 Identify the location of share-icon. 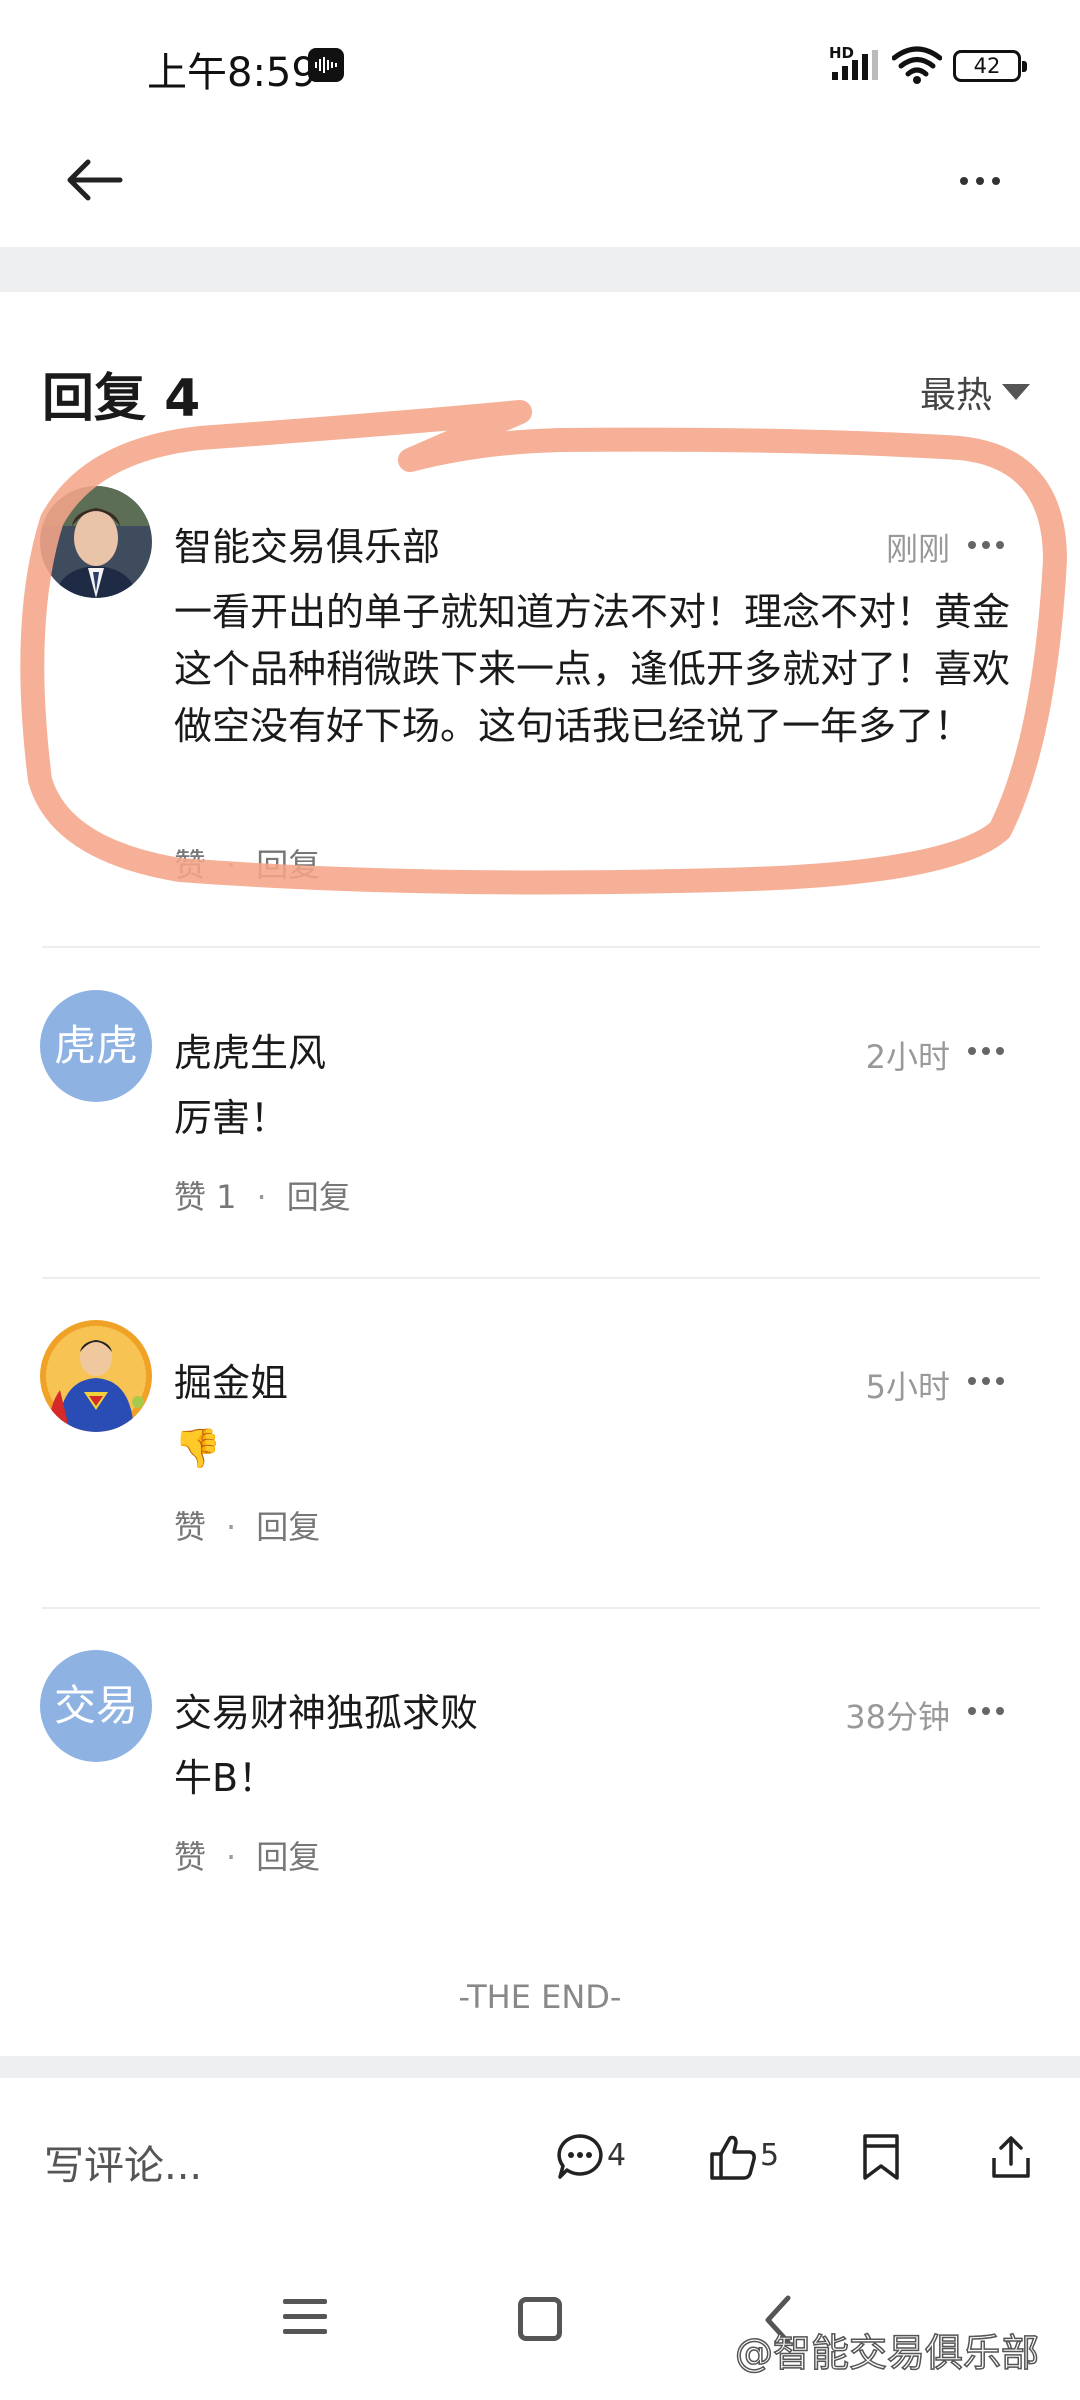
(1011, 2157).